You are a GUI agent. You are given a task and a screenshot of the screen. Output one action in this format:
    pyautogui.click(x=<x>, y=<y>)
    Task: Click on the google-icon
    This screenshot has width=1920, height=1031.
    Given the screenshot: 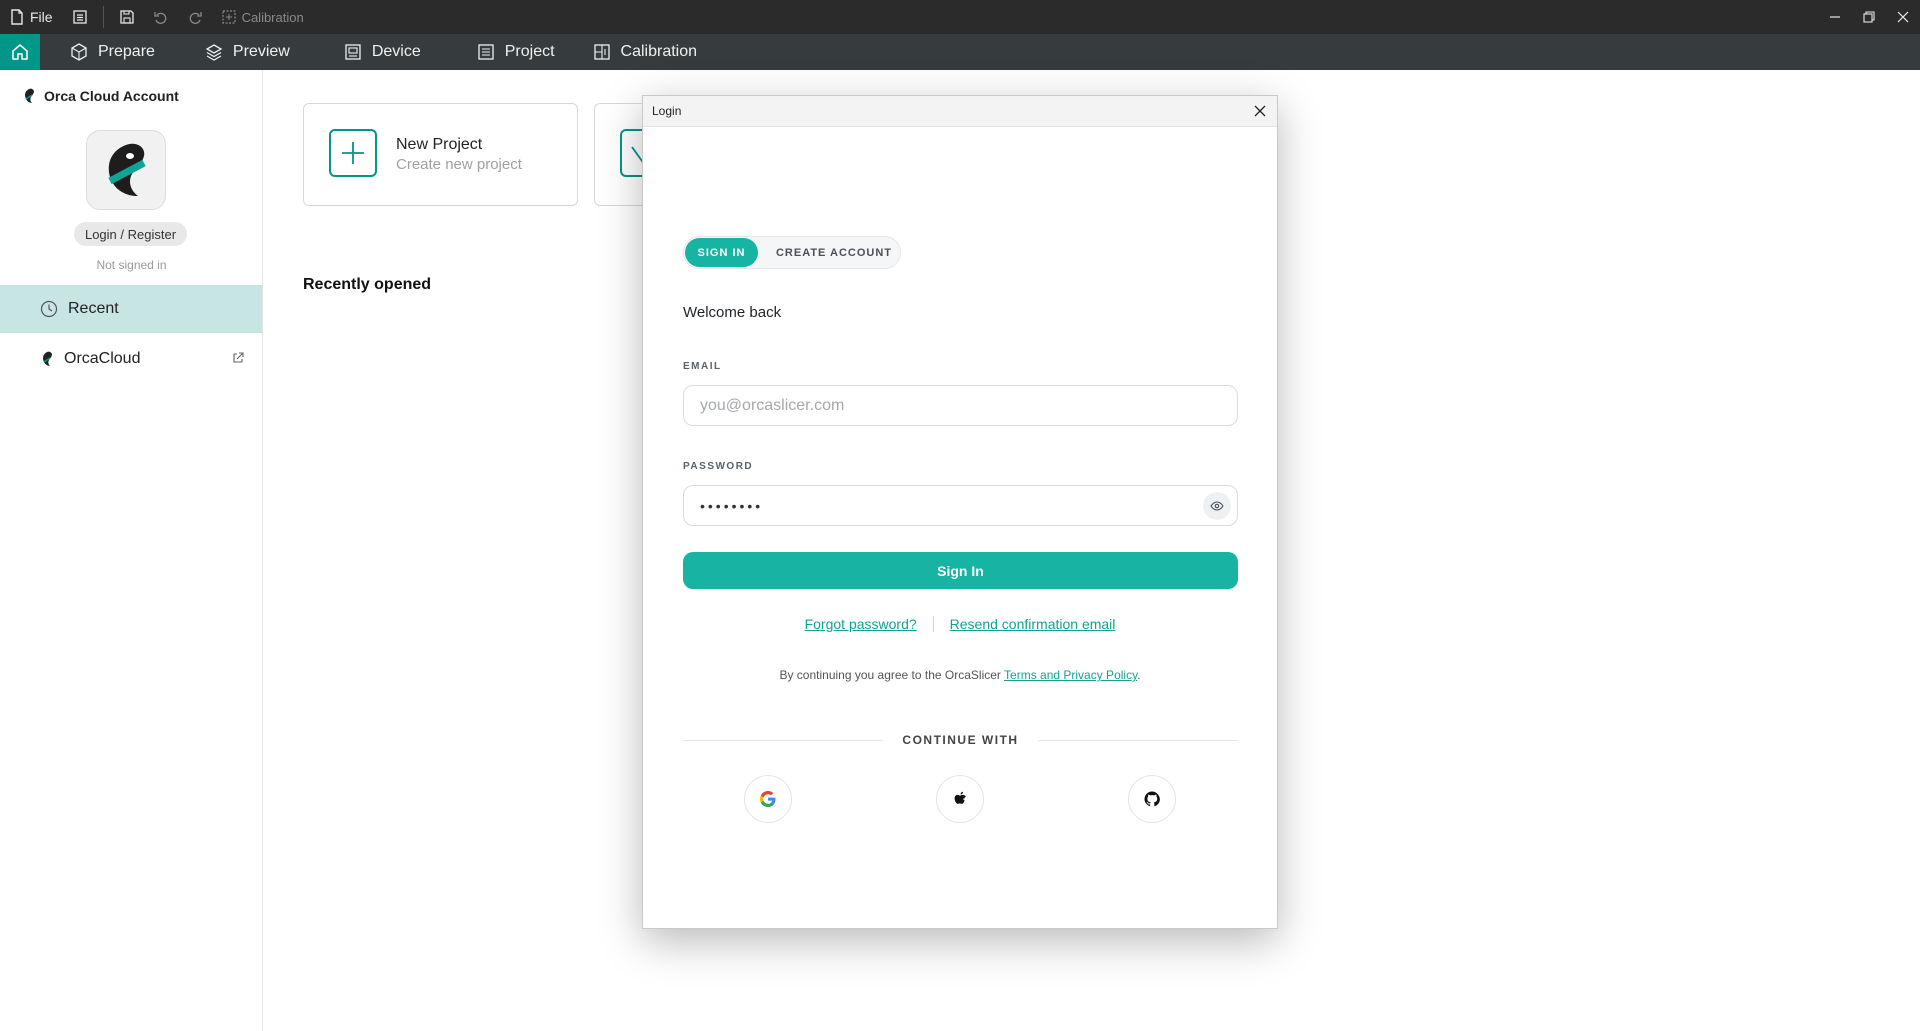 What is the action you would take?
    pyautogui.click(x=768, y=799)
    